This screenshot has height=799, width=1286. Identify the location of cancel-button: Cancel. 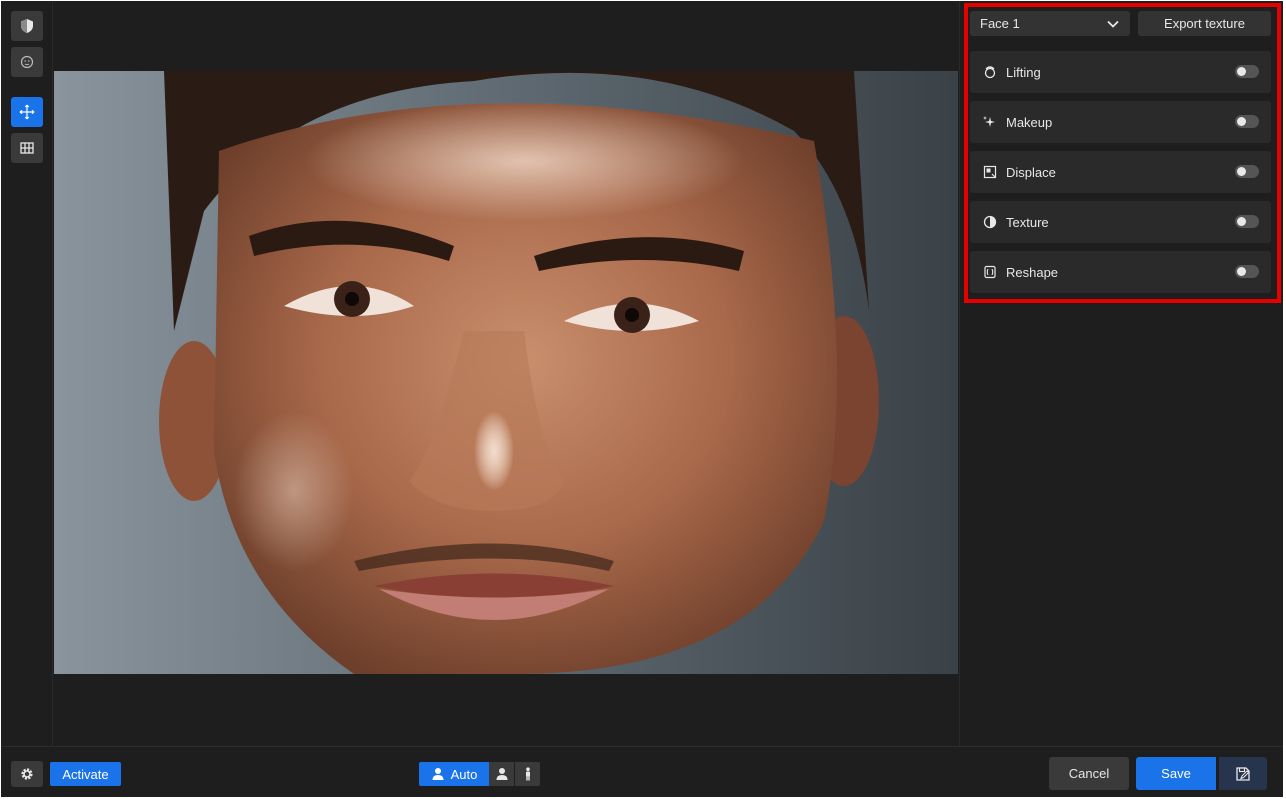
(1089, 773).